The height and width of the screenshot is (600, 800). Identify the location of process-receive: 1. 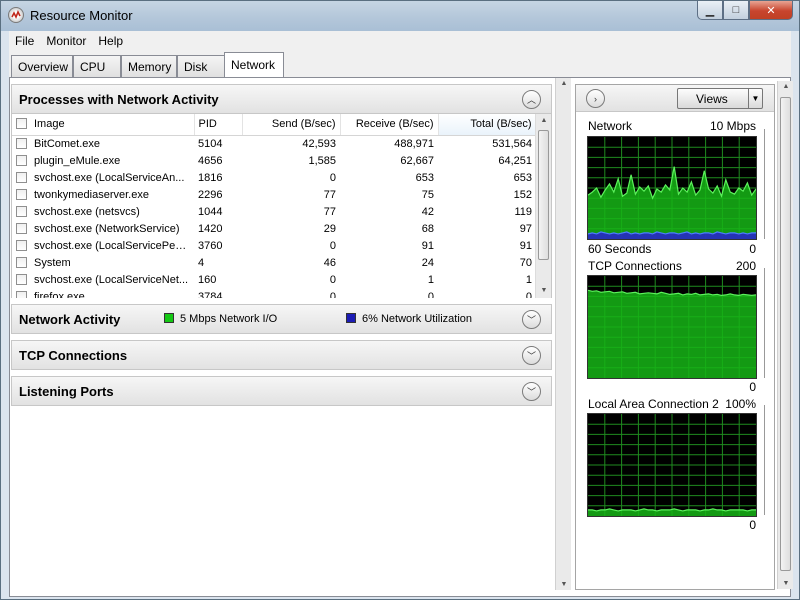
(430, 279).